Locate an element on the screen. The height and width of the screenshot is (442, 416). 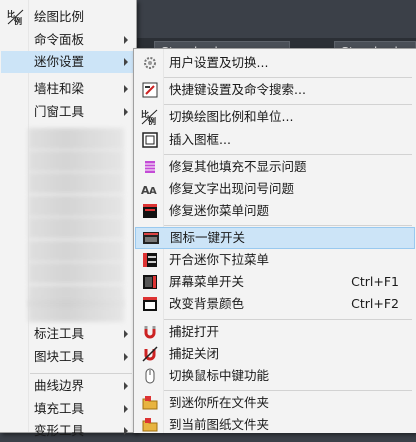
frame-icon is located at coordinates (150, 140).